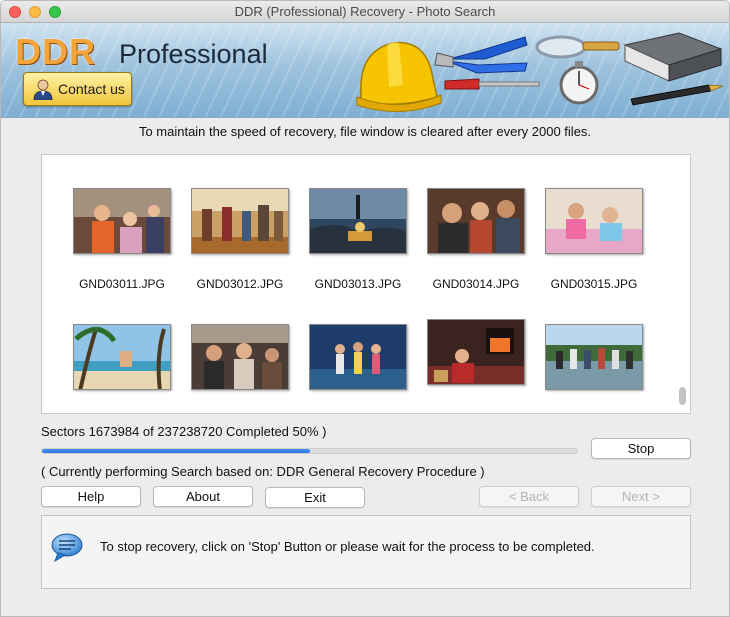 The image size is (730, 617). I want to click on book-icon, so click(673, 57).